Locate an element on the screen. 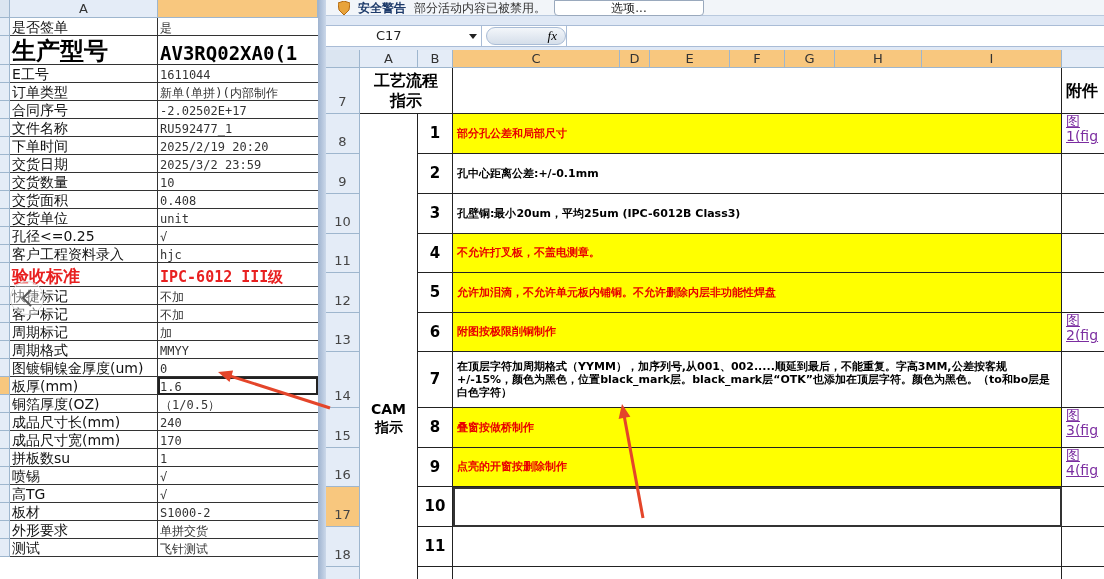  step-text: 允许加泪滴，不允许单元板内铺铜。不允许删除内层非功能性焊盘 is located at coordinates (757, 293).